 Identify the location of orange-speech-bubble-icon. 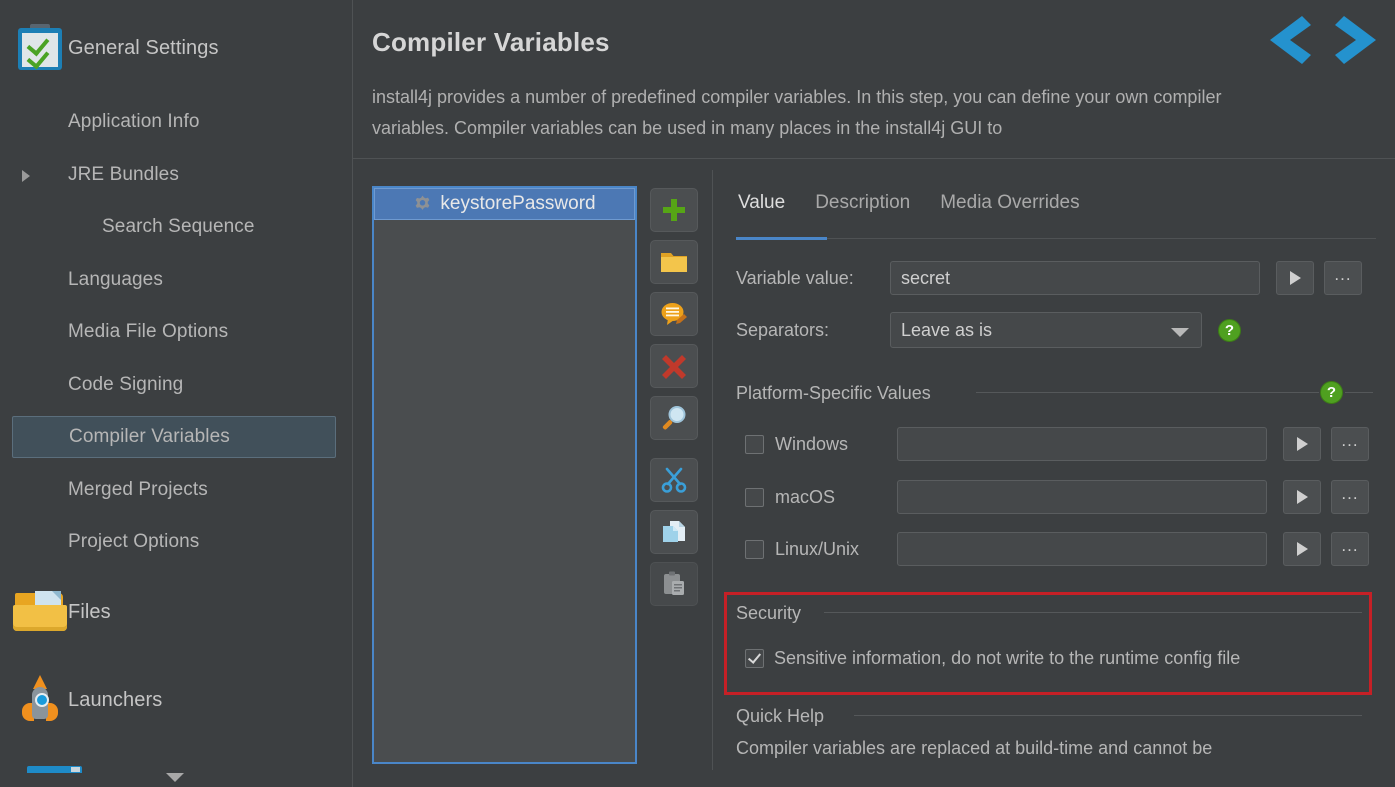
(674, 314).